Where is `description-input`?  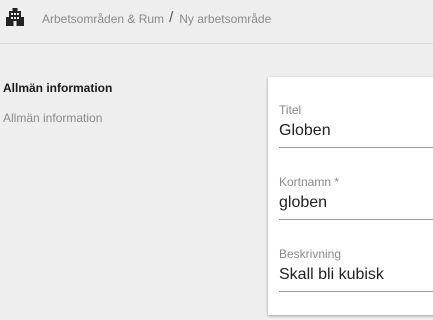 description-input is located at coordinates (356, 278).